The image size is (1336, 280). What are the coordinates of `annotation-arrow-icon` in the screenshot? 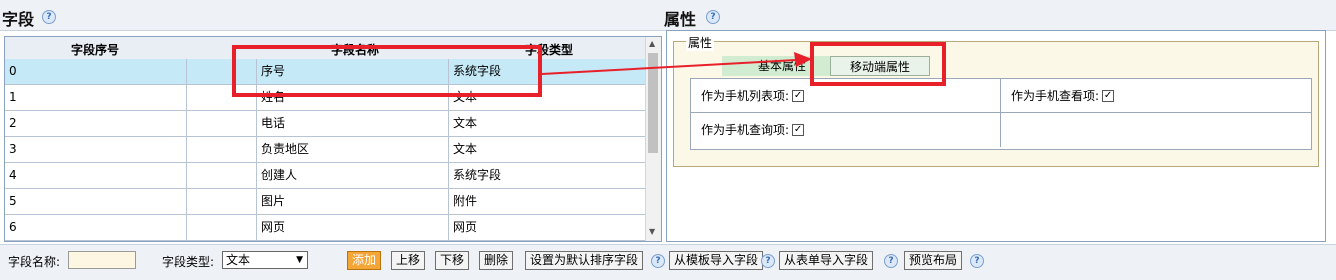 It's located at (676, 63).